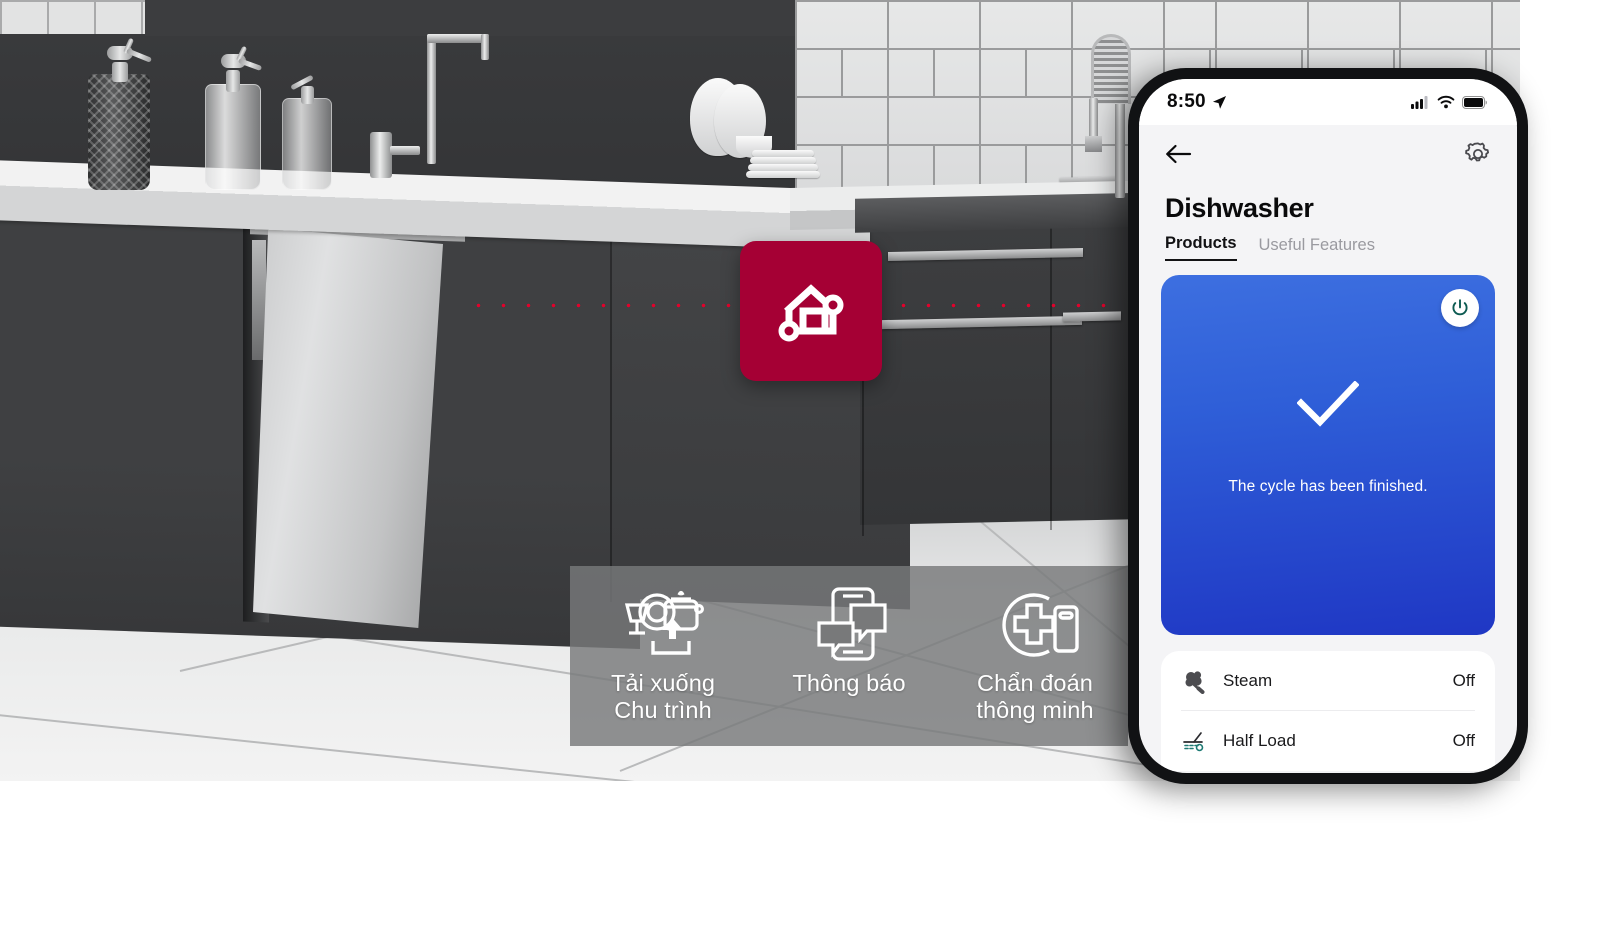 The width and height of the screenshot is (1600, 946). I want to click on feature-item-notification: Thông báo, so click(849, 631).